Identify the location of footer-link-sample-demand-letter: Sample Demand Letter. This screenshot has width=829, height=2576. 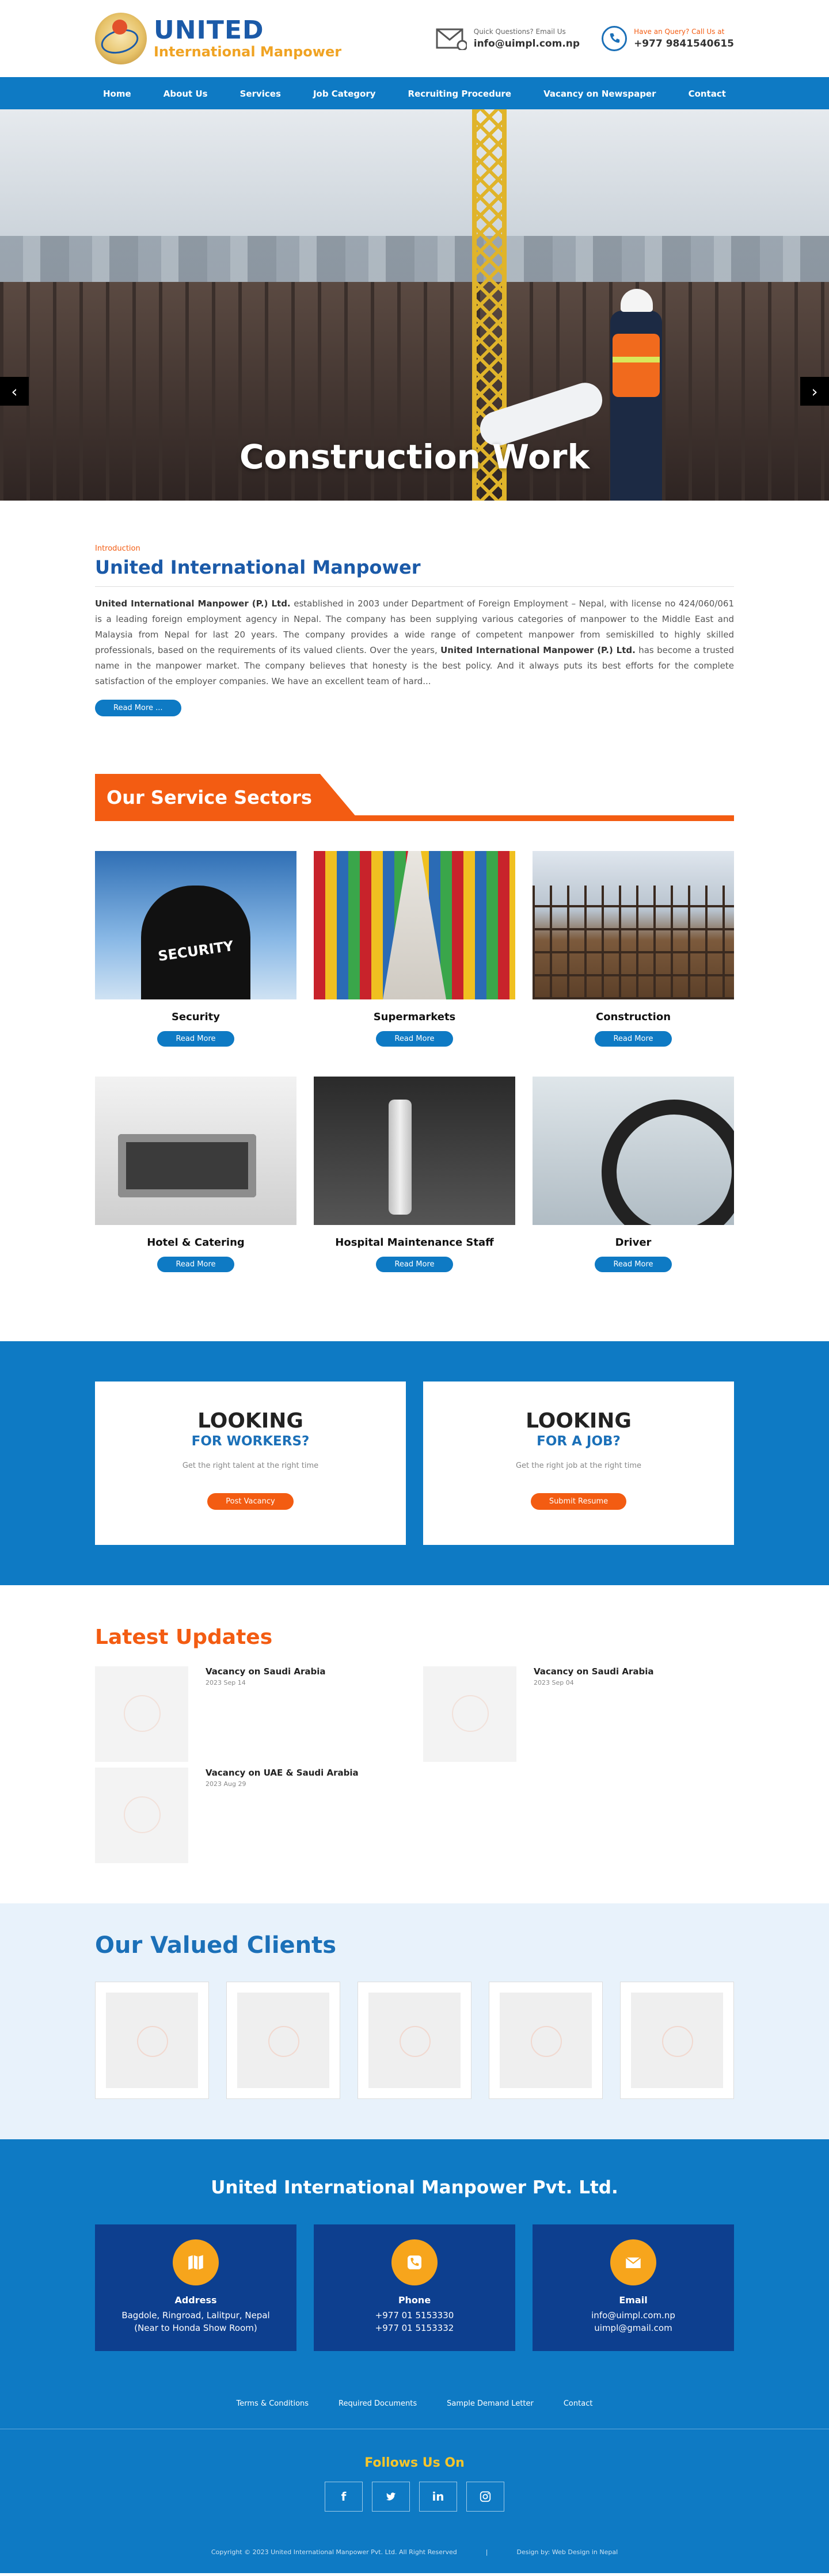
(490, 2403).